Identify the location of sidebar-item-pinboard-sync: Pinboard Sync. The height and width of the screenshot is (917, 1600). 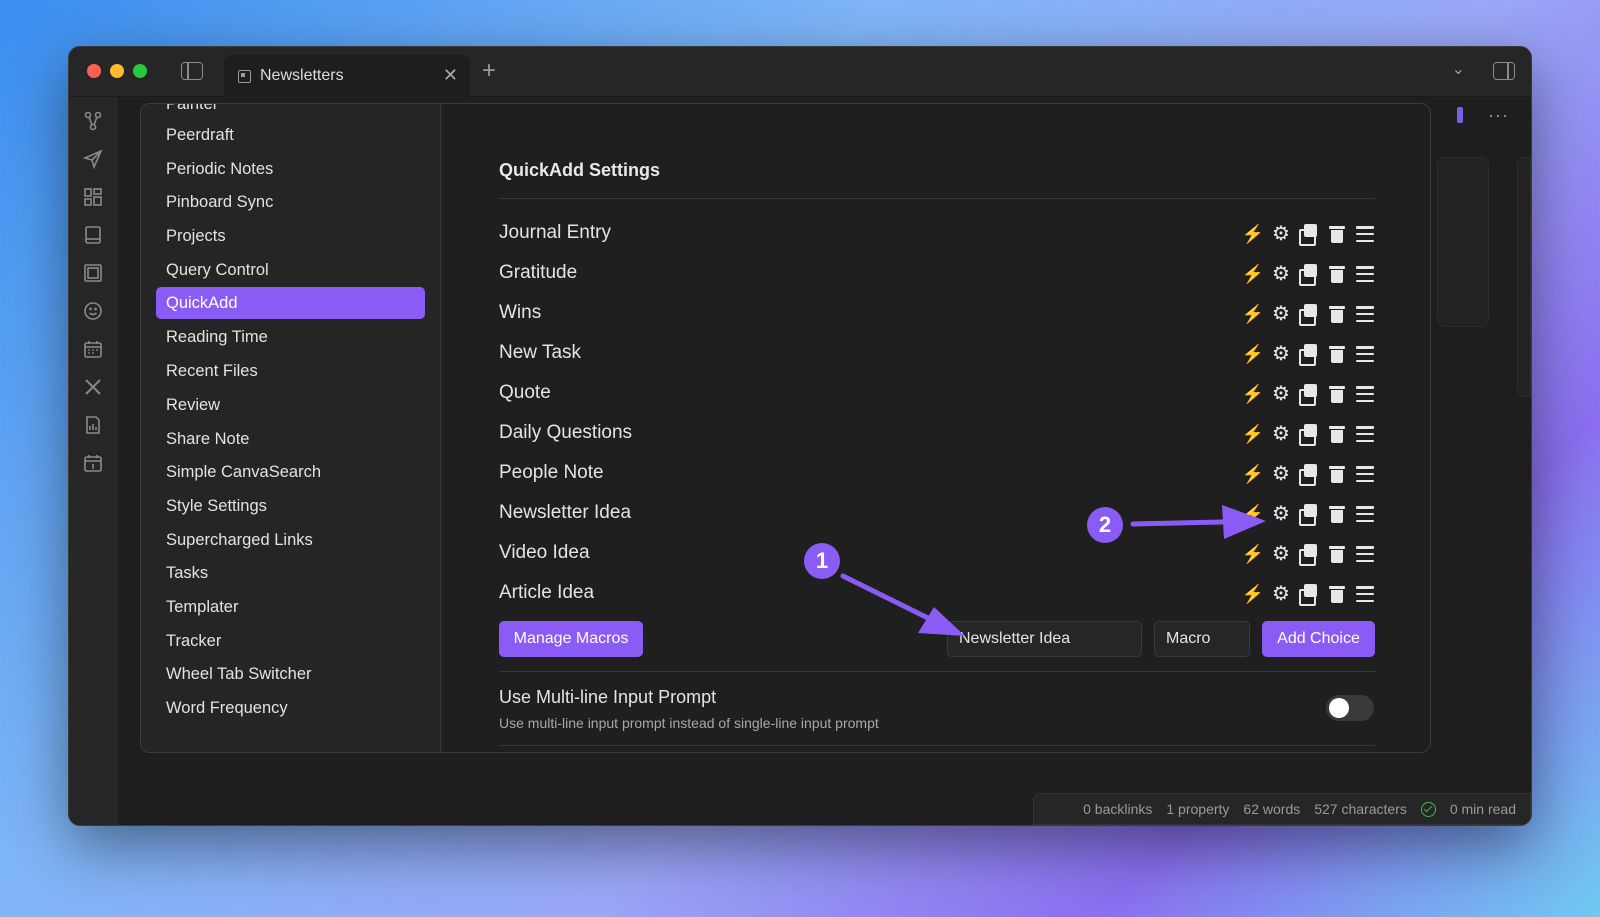
(290, 202).